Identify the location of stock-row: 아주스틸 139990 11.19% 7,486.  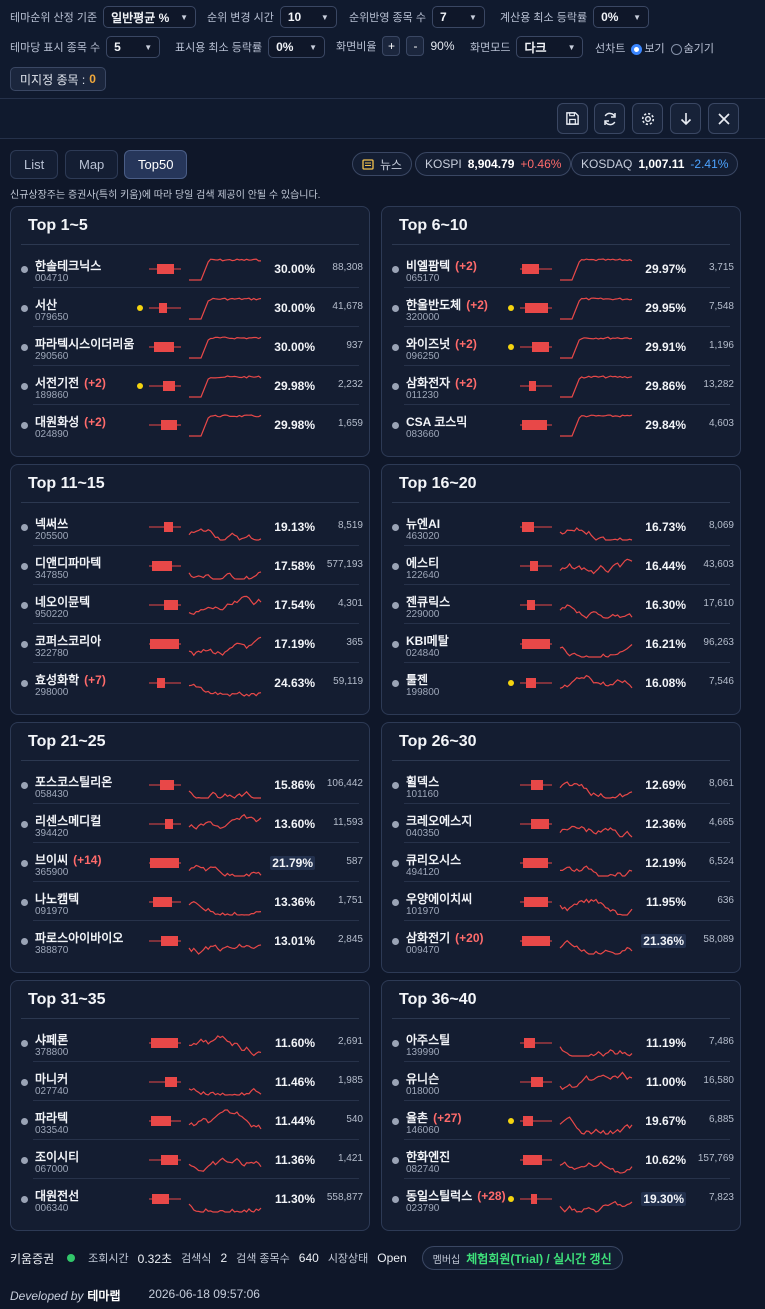
(562, 1043).